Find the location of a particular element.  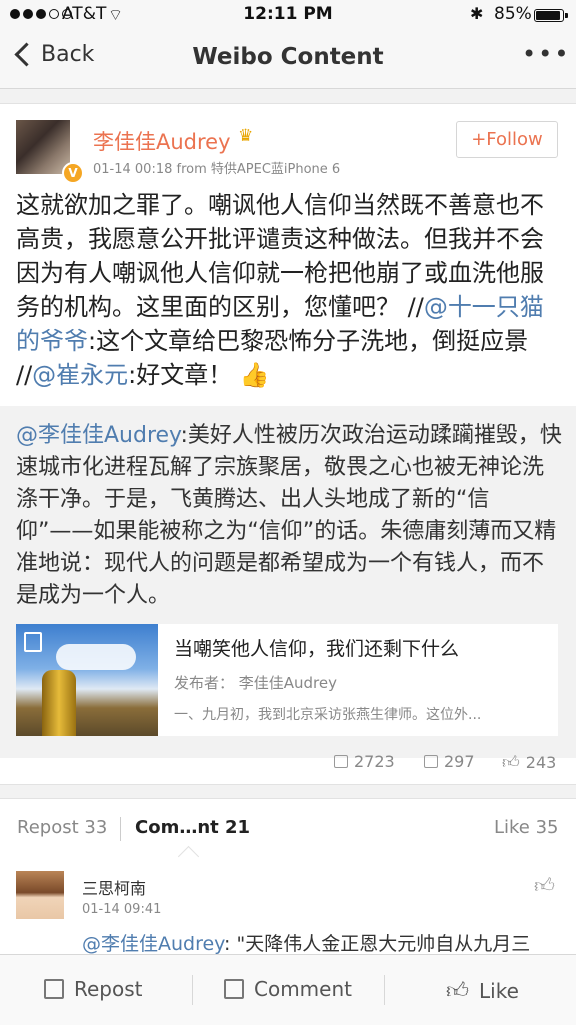

nav-bar: Back Weibo Content ••• is located at coordinates (288, 59).